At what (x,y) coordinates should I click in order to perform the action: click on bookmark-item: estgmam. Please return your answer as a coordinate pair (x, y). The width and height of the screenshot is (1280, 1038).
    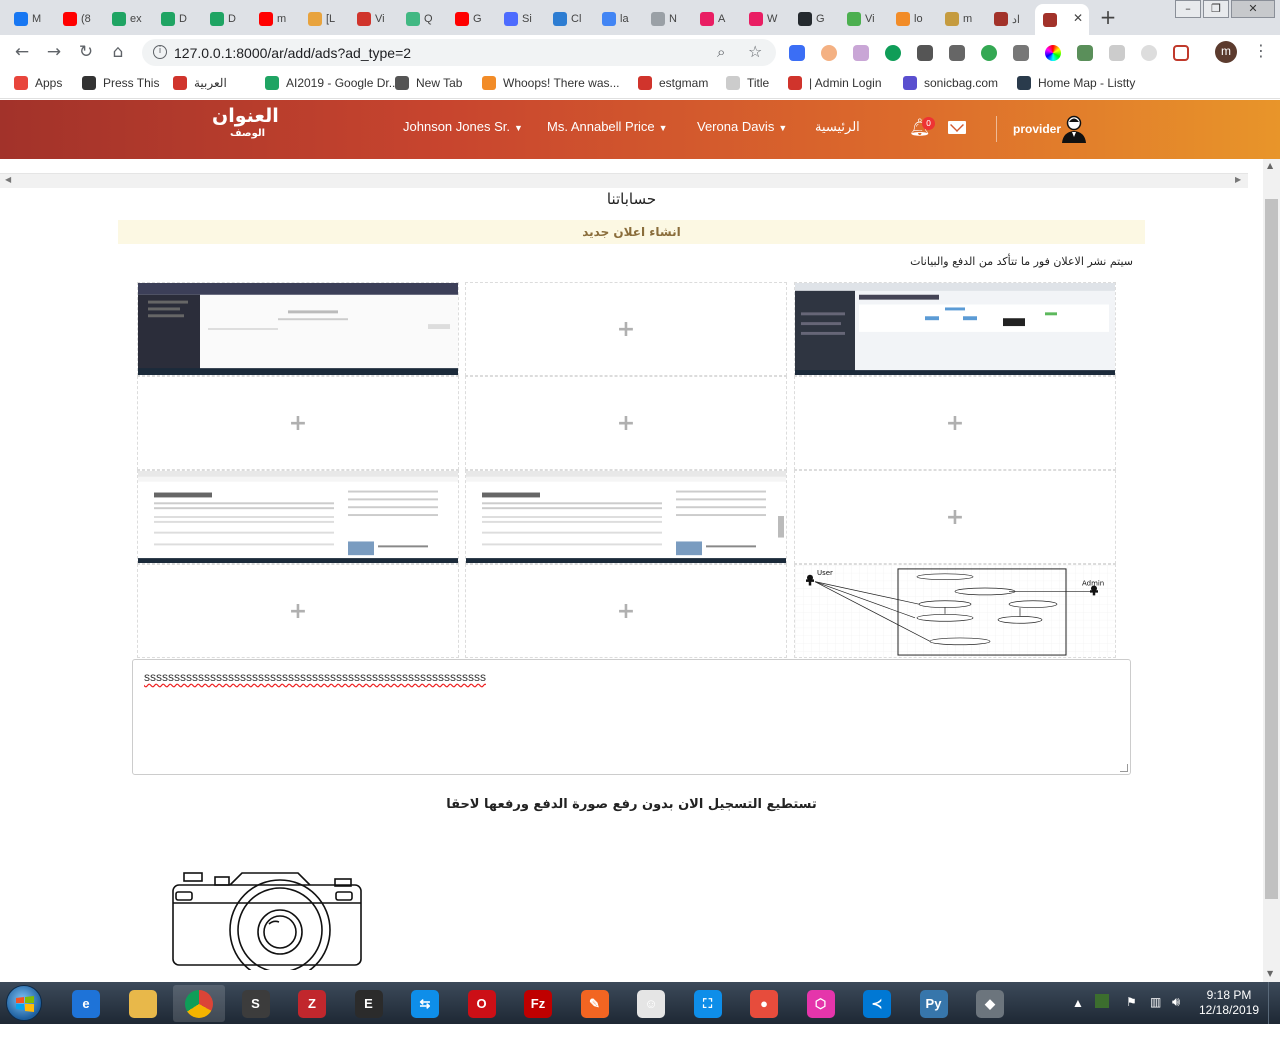
    Looking at the image, I should click on (673, 83).